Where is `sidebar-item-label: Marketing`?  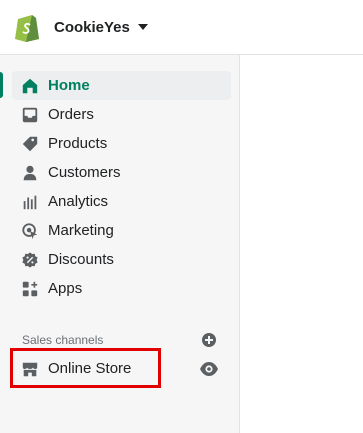
sidebar-item-label: Marketing is located at coordinates (81, 230).